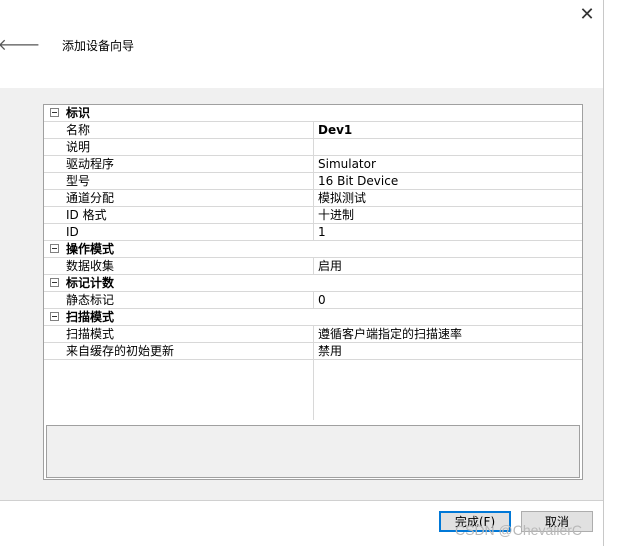 This screenshot has width=618, height=547. I want to click on property-row-id-format: ID 格式 十进制, so click(313, 215).